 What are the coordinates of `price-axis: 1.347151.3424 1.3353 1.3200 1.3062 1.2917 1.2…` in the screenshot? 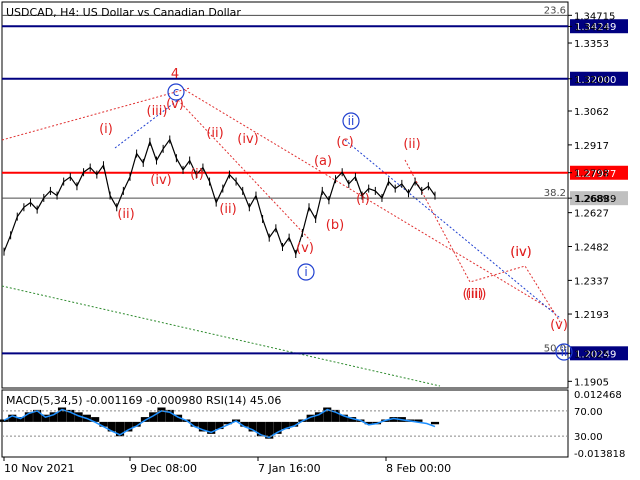 It's located at (591, 199).